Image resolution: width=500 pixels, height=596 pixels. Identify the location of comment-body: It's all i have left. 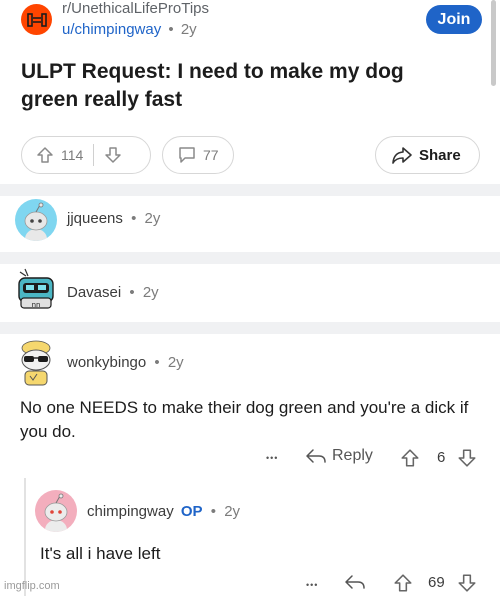
(100, 553).